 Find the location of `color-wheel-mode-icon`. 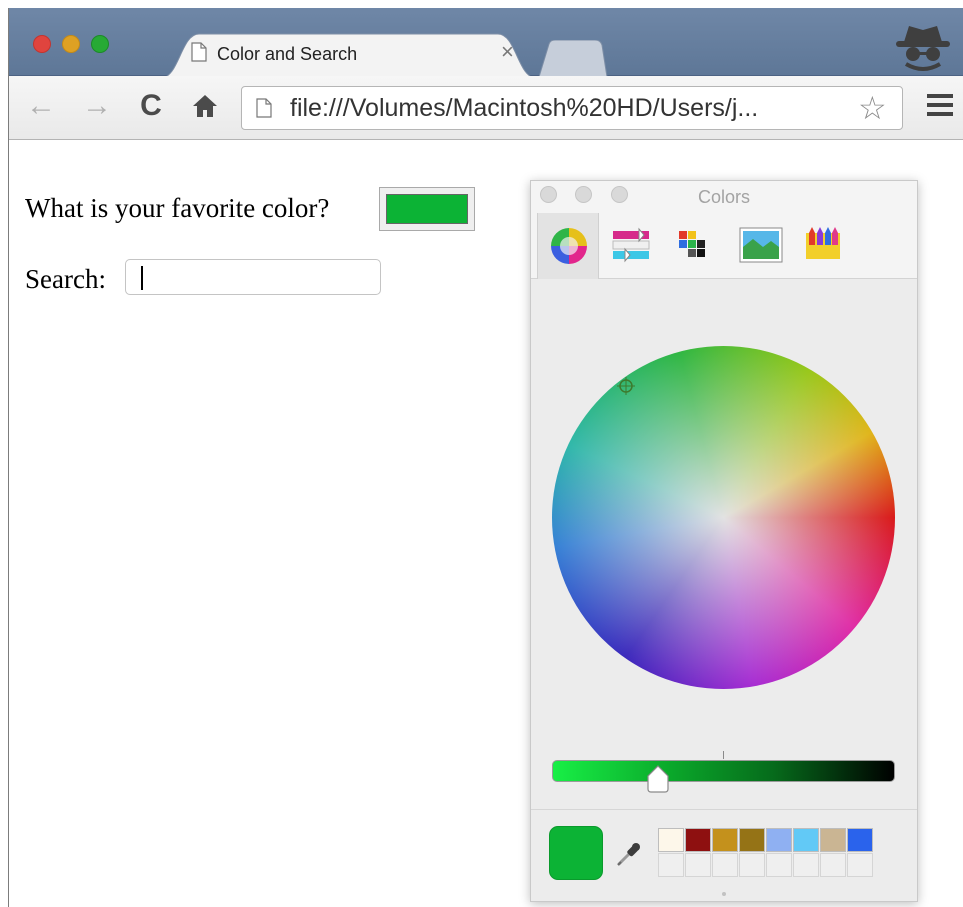

color-wheel-mode-icon is located at coordinates (568, 246).